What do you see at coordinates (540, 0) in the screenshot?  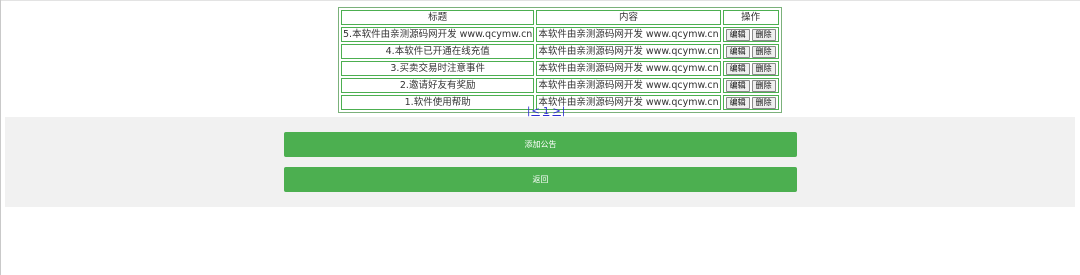 I see `top-divider` at bounding box center [540, 0].